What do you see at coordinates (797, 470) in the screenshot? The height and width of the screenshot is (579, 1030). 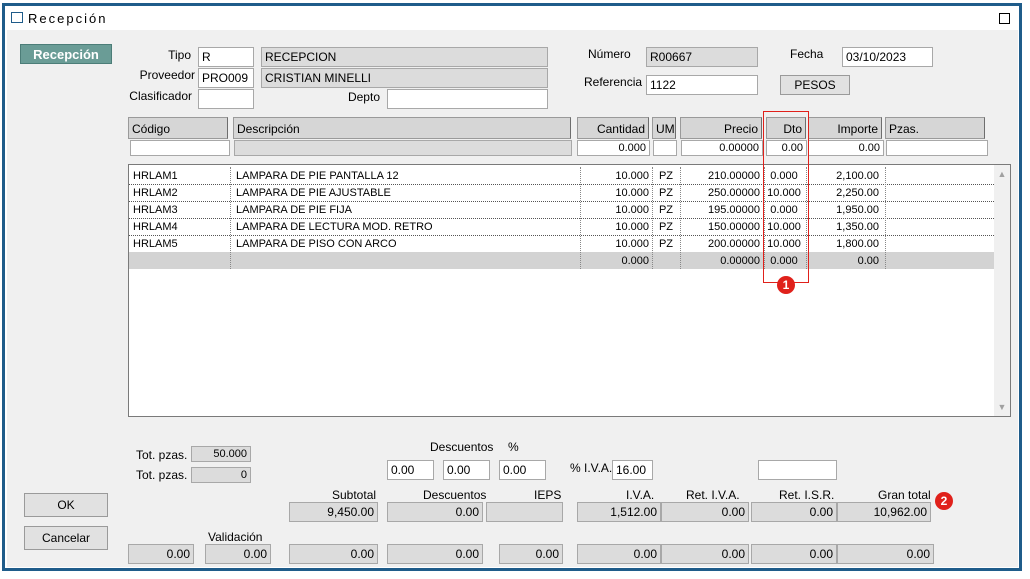 I see `extra-field` at bounding box center [797, 470].